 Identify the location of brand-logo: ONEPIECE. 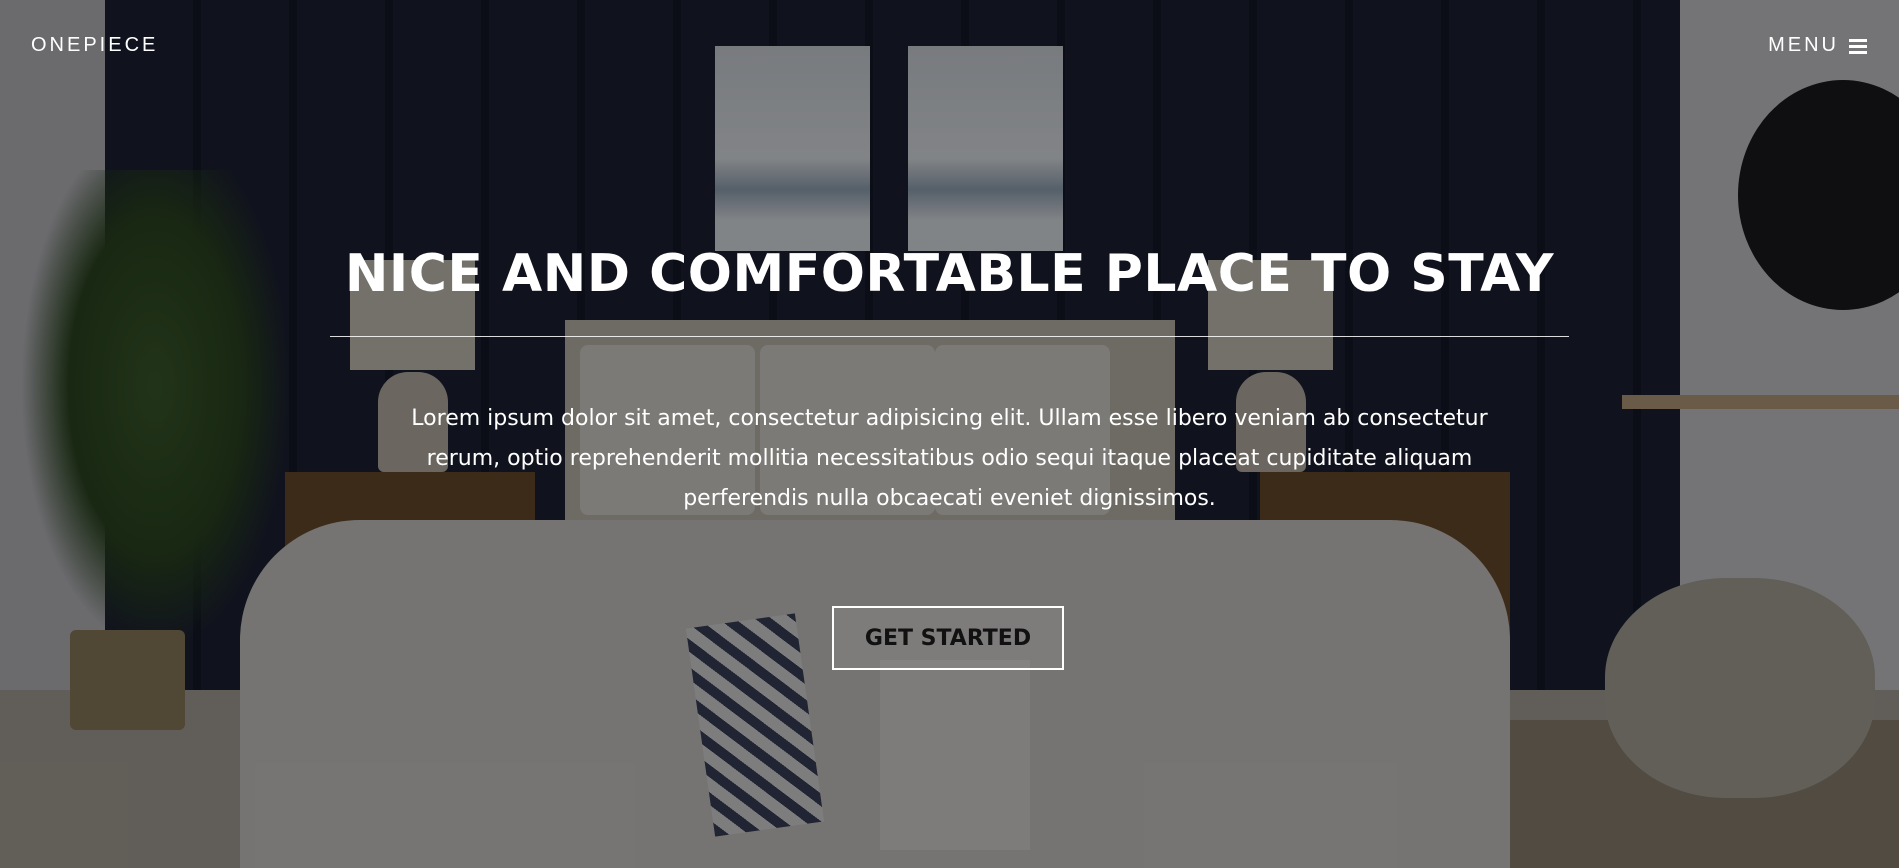
(94, 45).